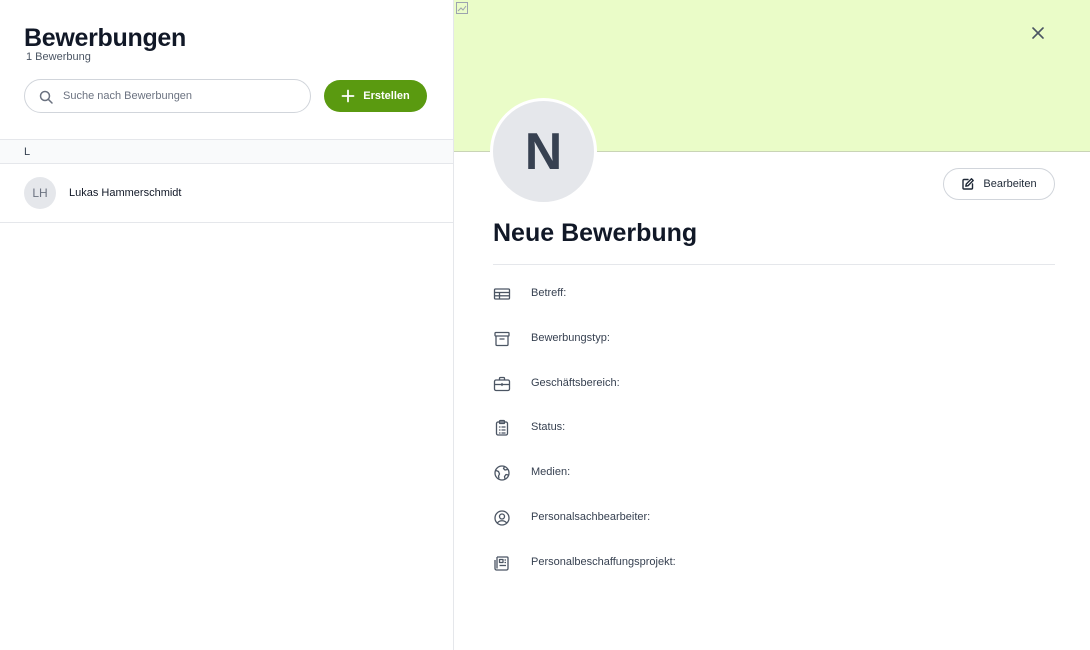 The width and height of the screenshot is (1090, 650). Describe the element at coordinates (40, 193) in the screenshot. I see `avatar: LH` at that location.